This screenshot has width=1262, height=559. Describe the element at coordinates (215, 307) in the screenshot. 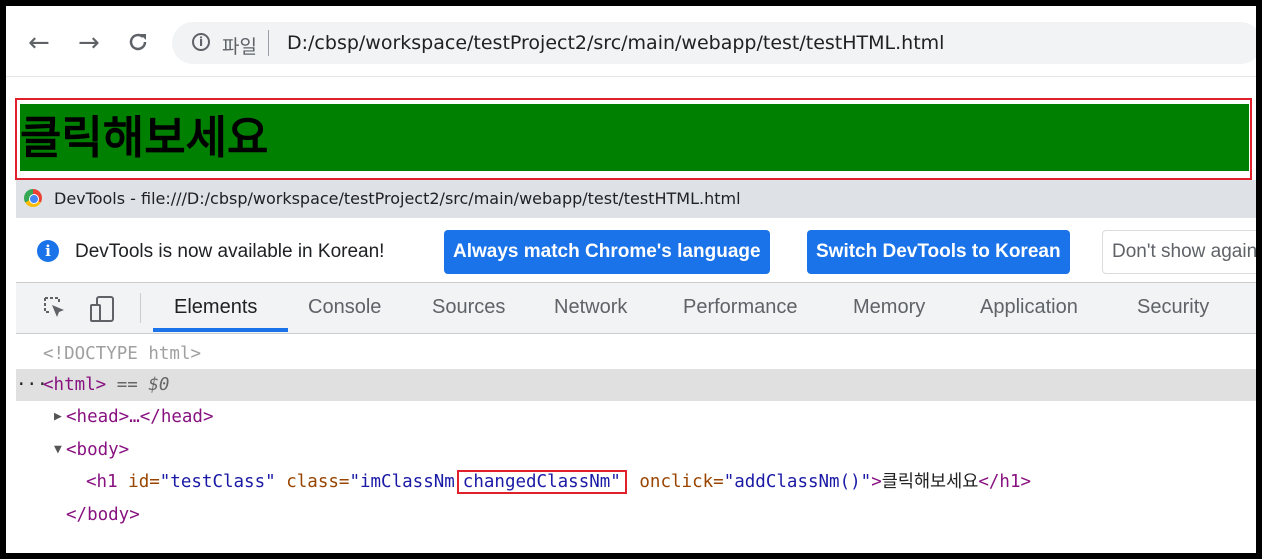

I see `tab-elements: Elements` at that location.